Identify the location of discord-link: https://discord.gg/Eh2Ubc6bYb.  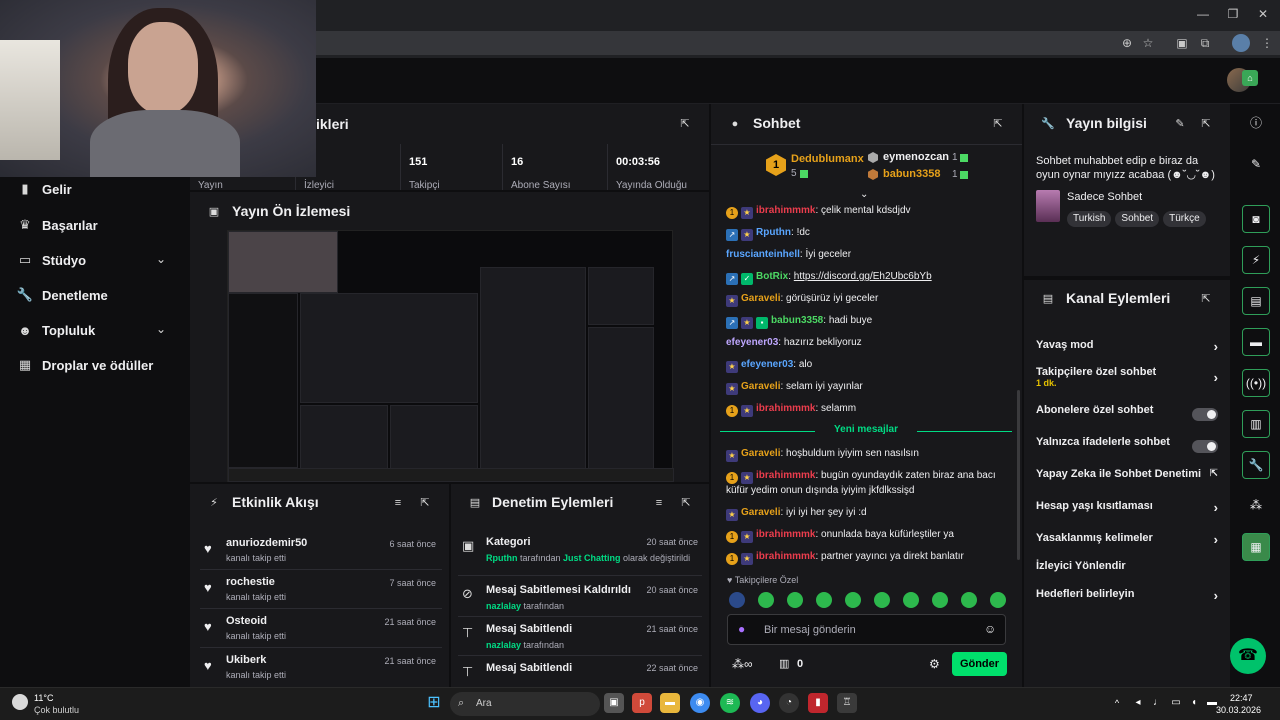
(863, 276).